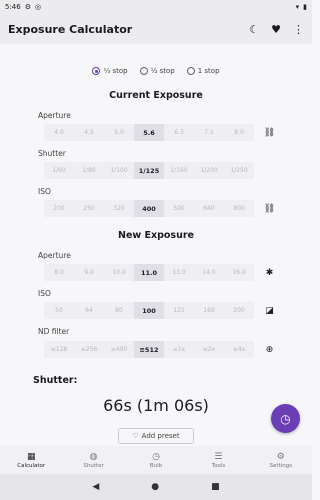  Describe the element at coordinates (179, 272) in the screenshot. I see `value-cell: 13.0` at that location.